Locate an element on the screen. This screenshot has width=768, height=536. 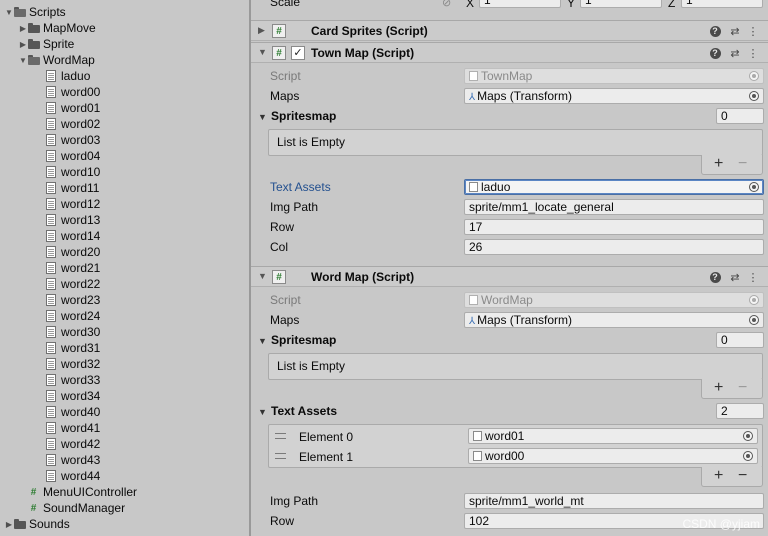
tree-item: ▼ Scripts is located at coordinates (124, 12).